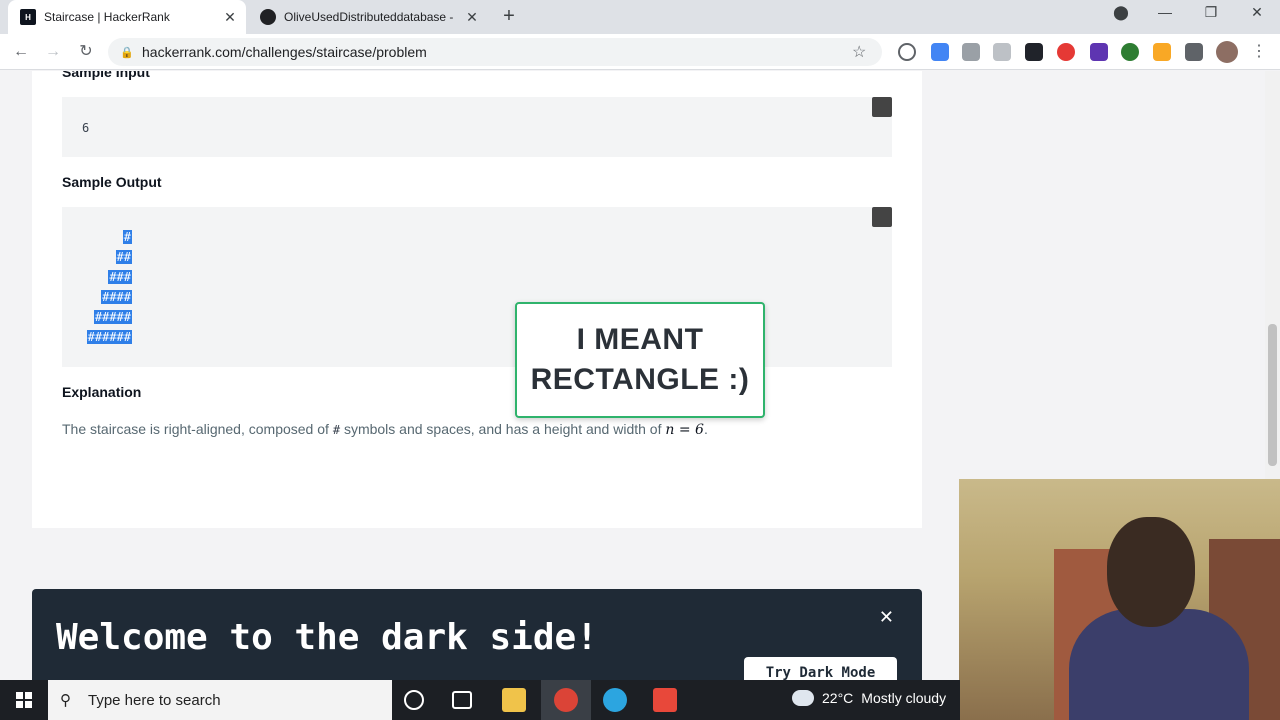 The height and width of the screenshot is (720, 1280). Describe the element at coordinates (116, 297) in the screenshot. I see `staircase-row: ####` at that location.